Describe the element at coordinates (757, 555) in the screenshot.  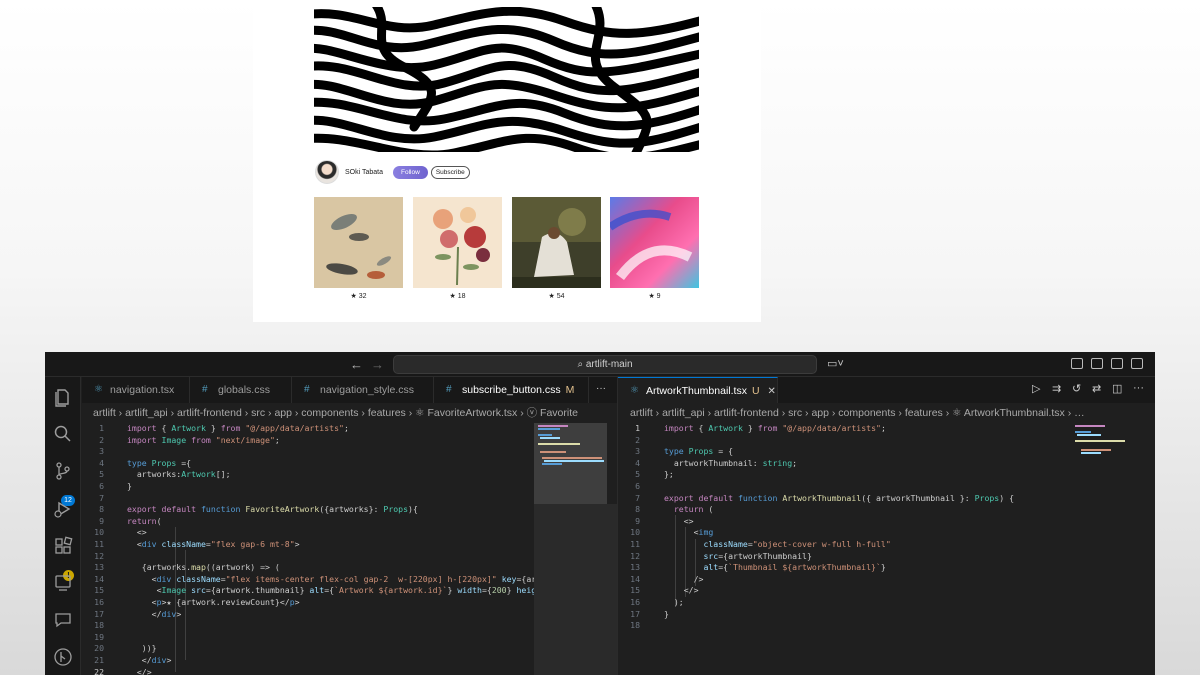
I see `code-line: src={artworkThumbnail}` at that location.